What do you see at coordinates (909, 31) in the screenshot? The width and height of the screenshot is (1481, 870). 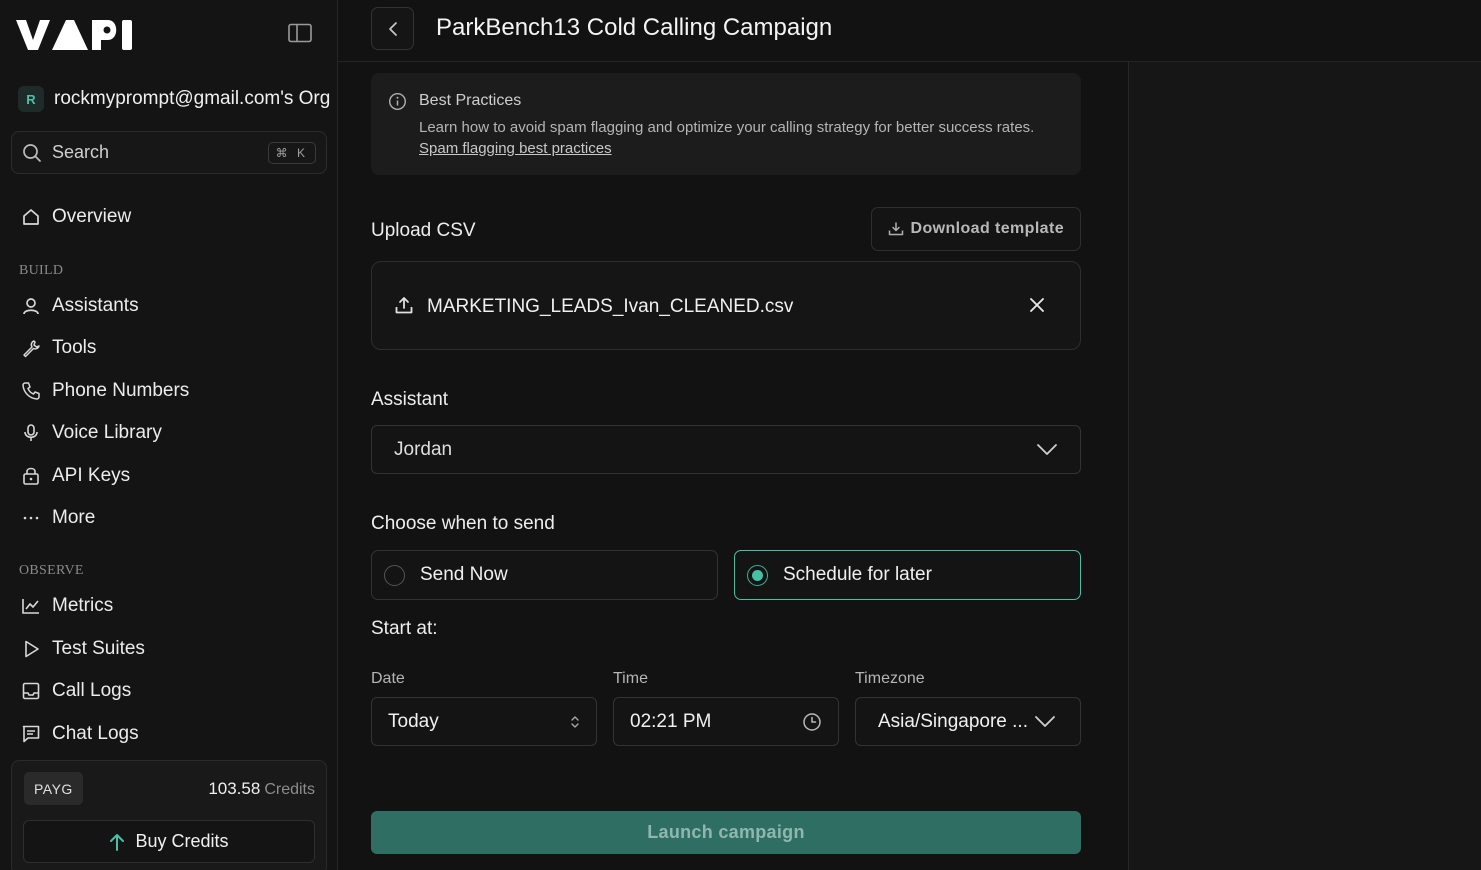 I see `page-header: ParkBench13 Cold Calling Campaign` at bounding box center [909, 31].